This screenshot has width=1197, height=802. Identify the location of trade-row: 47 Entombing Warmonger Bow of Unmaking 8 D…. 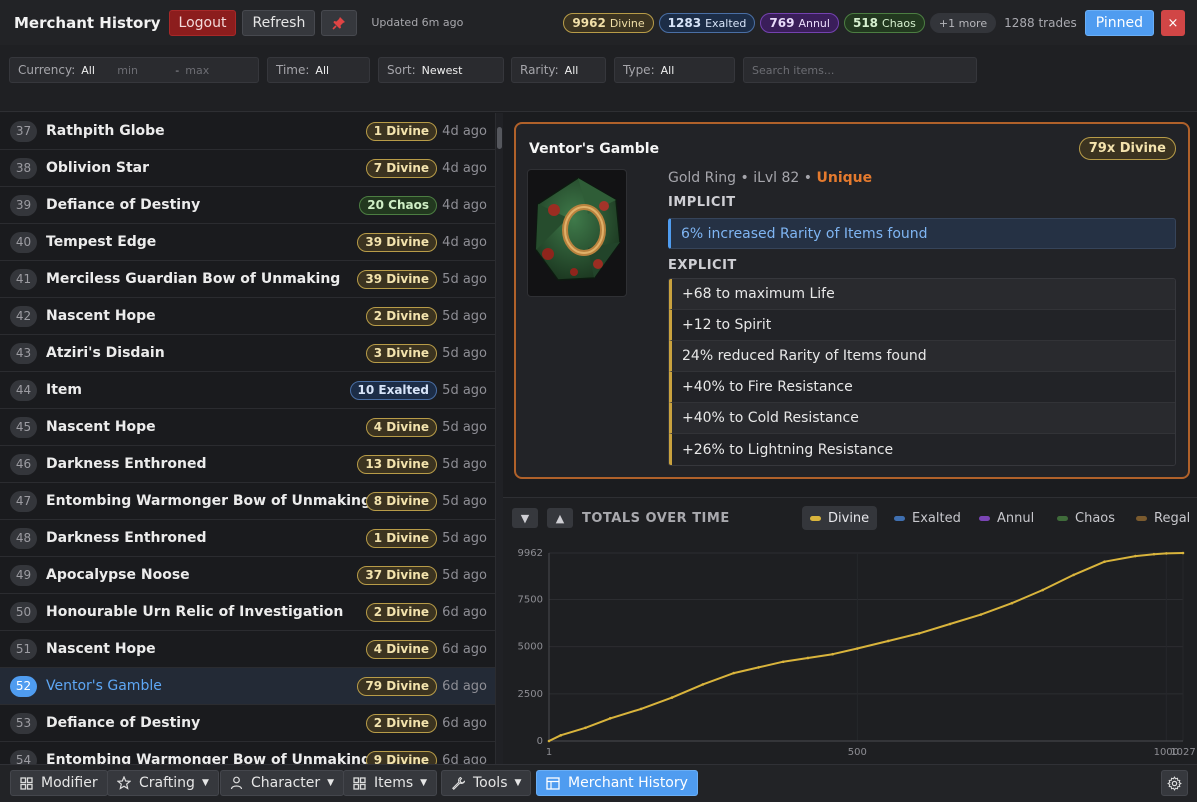
(247, 501).